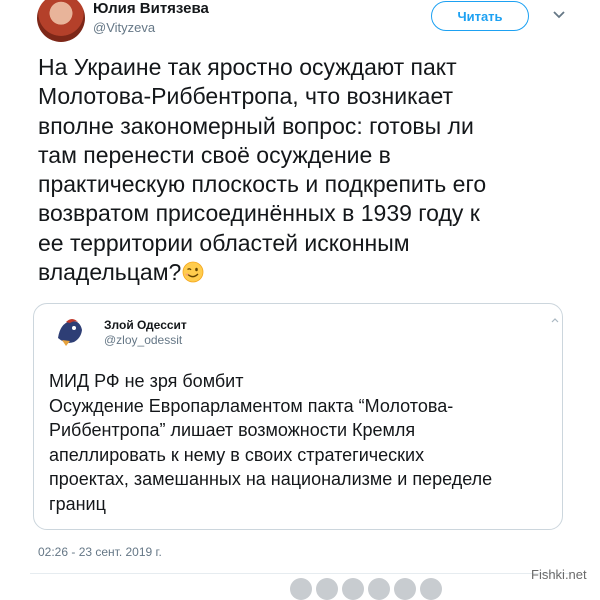 The height and width of the screenshot is (600, 600). Describe the element at coordinates (146, 381) in the screenshot. I see `quoted-line: МИД РФ не зря бомбит` at that location.